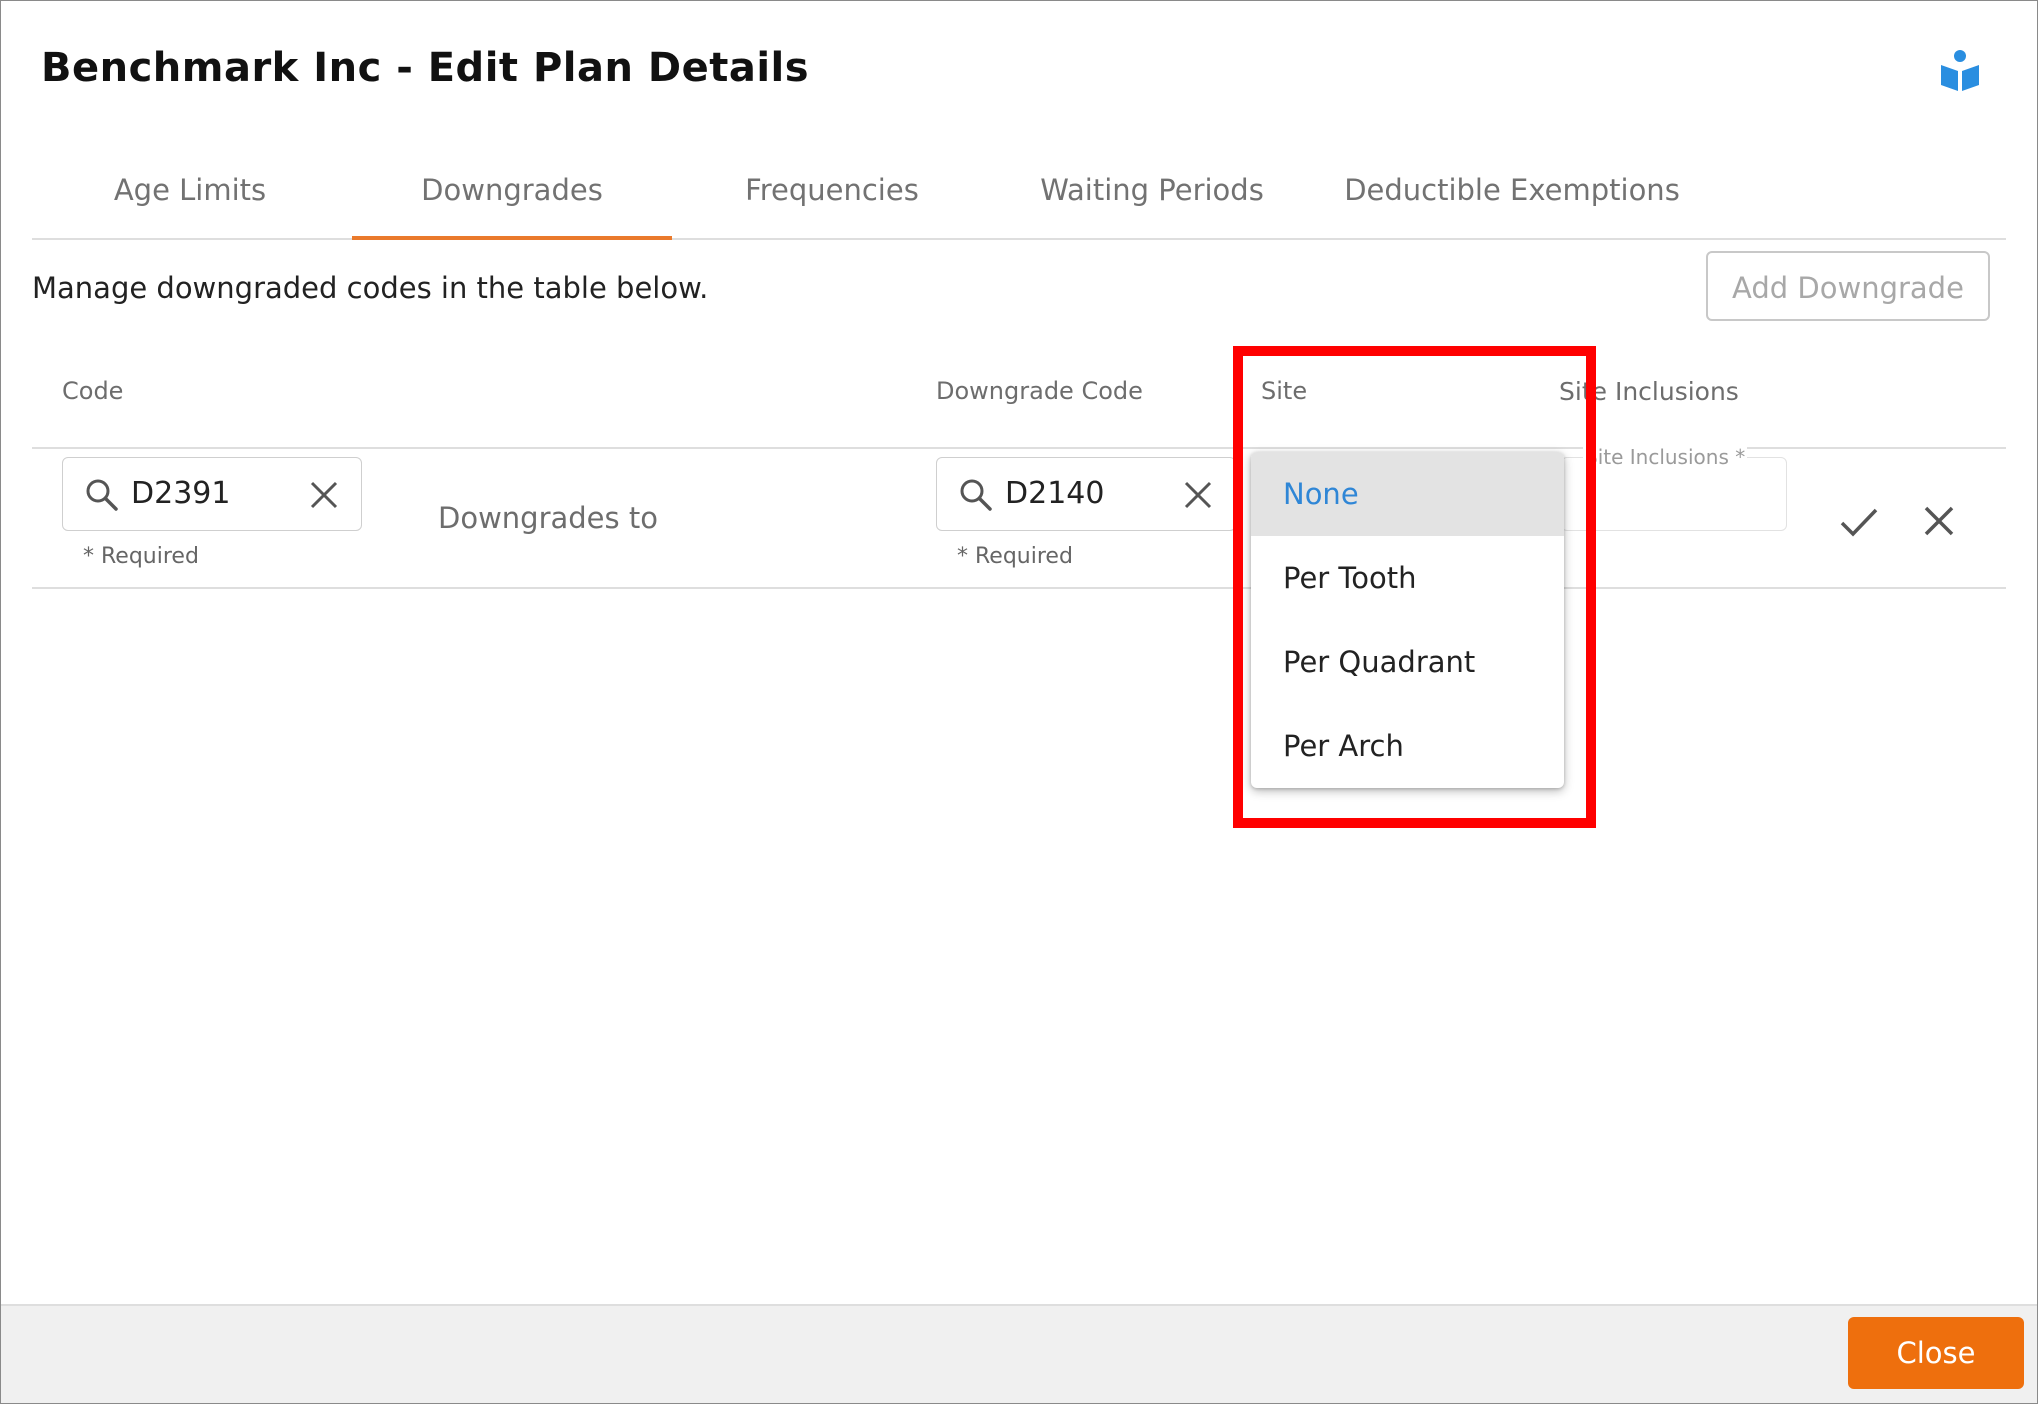 The height and width of the screenshot is (1404, 2038). What do you see at coordinates (1848, 286) in the screenshot?
I see `add-downgrade-button: Add Downgrade` at bounding box center [1848, 286].